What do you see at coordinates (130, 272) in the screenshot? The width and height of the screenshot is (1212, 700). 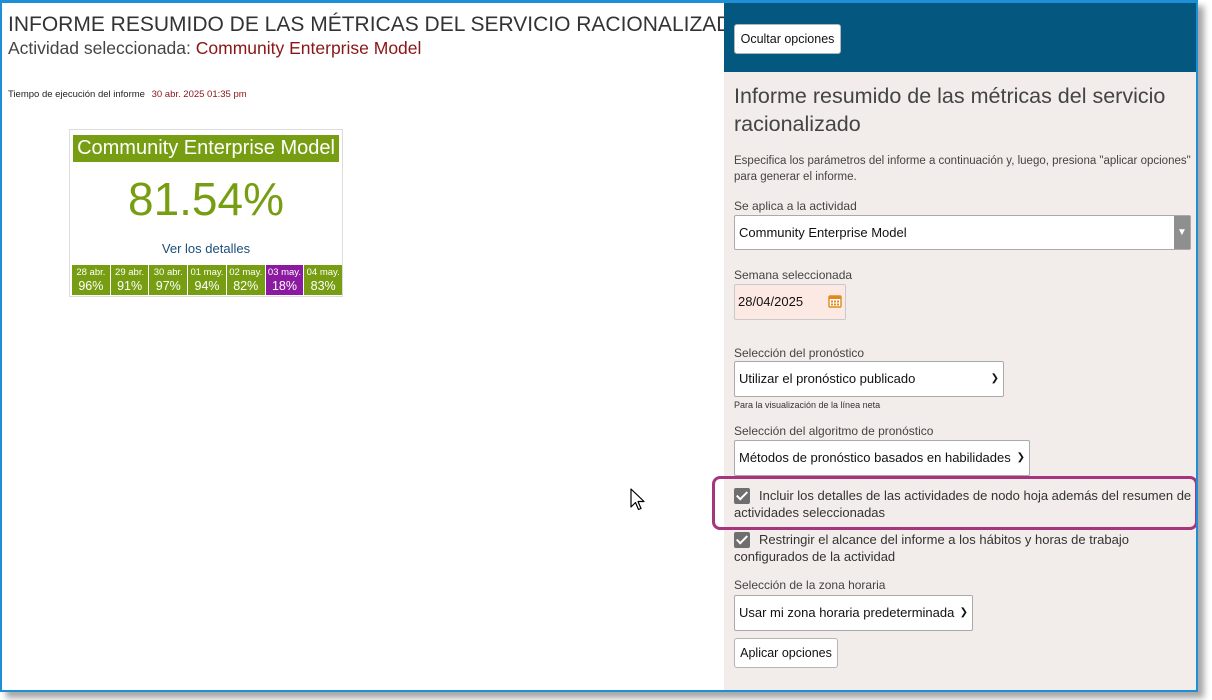 I see `daily-metric-date: 29 abr.` at bounding box center [130, 272].